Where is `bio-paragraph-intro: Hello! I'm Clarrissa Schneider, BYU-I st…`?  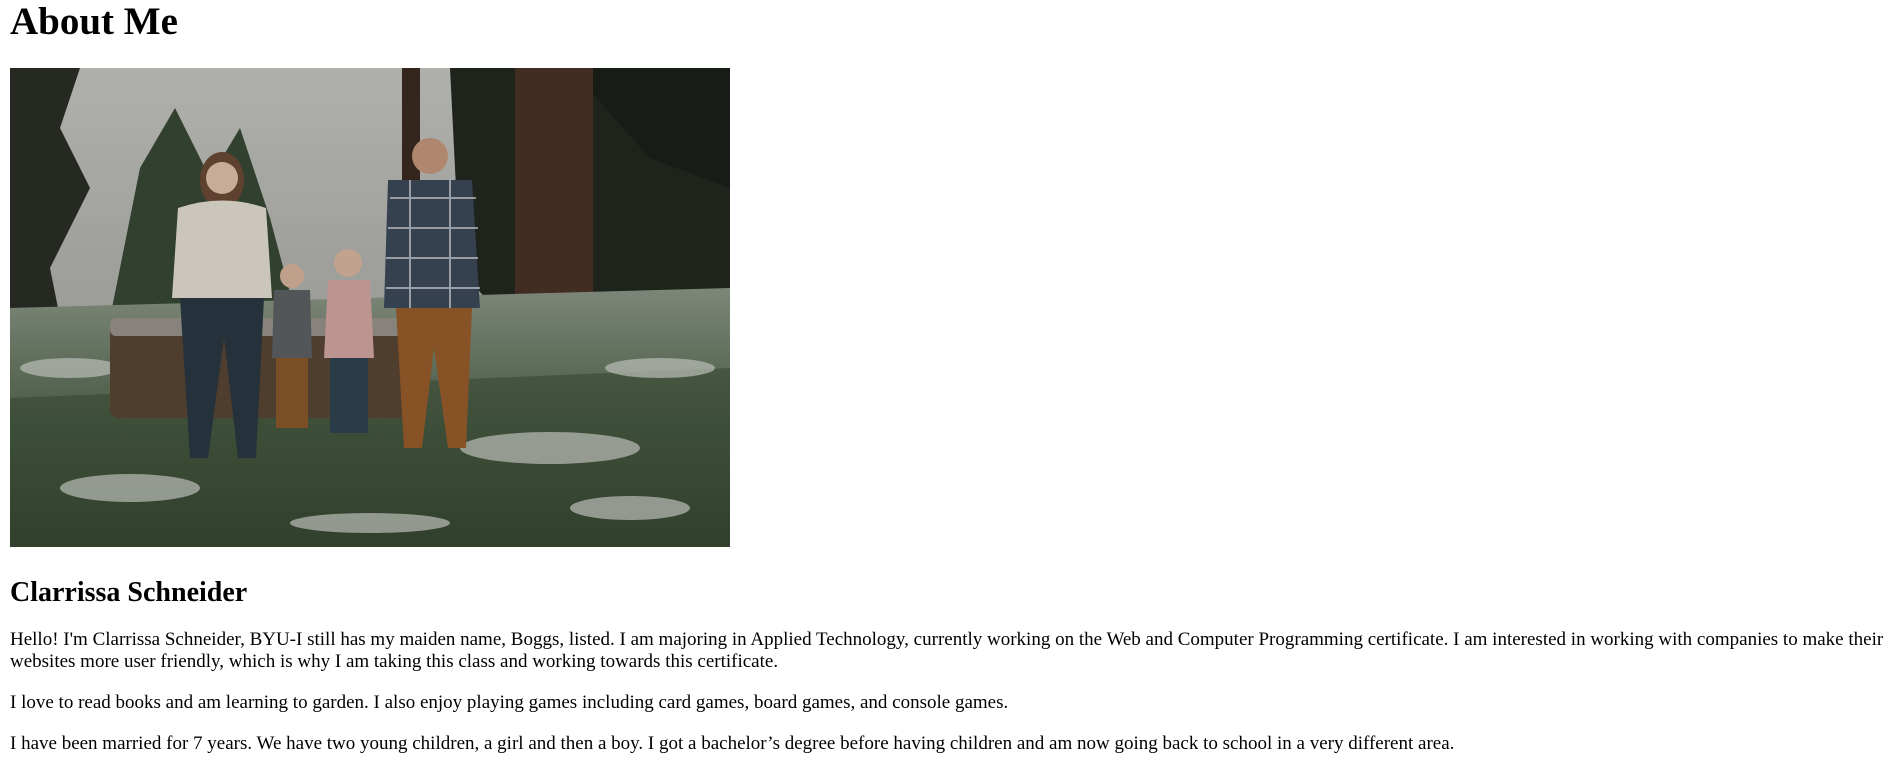 bio-paragraph-intro: Hello! I'm Clarrissa Schneider, BYU-I st… is located at coordinates (947, 650).